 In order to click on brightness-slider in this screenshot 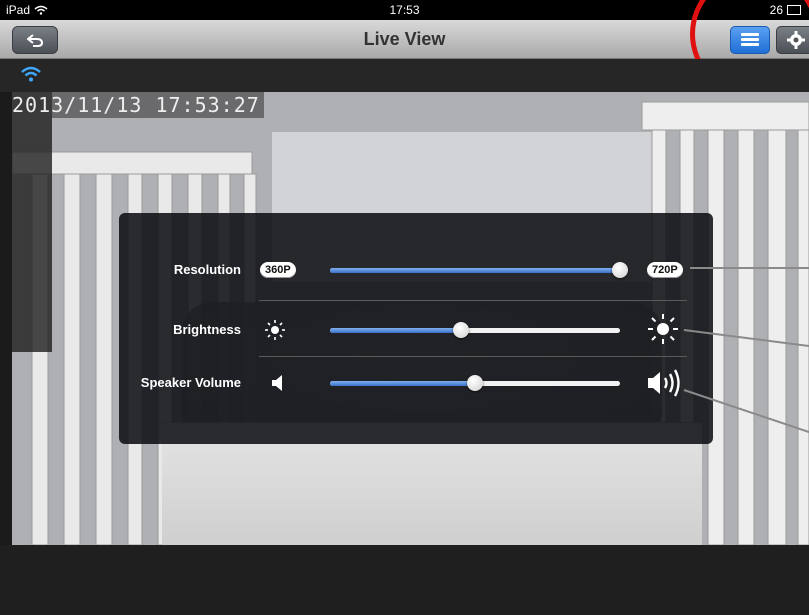, I will do `click(475, 330)`.